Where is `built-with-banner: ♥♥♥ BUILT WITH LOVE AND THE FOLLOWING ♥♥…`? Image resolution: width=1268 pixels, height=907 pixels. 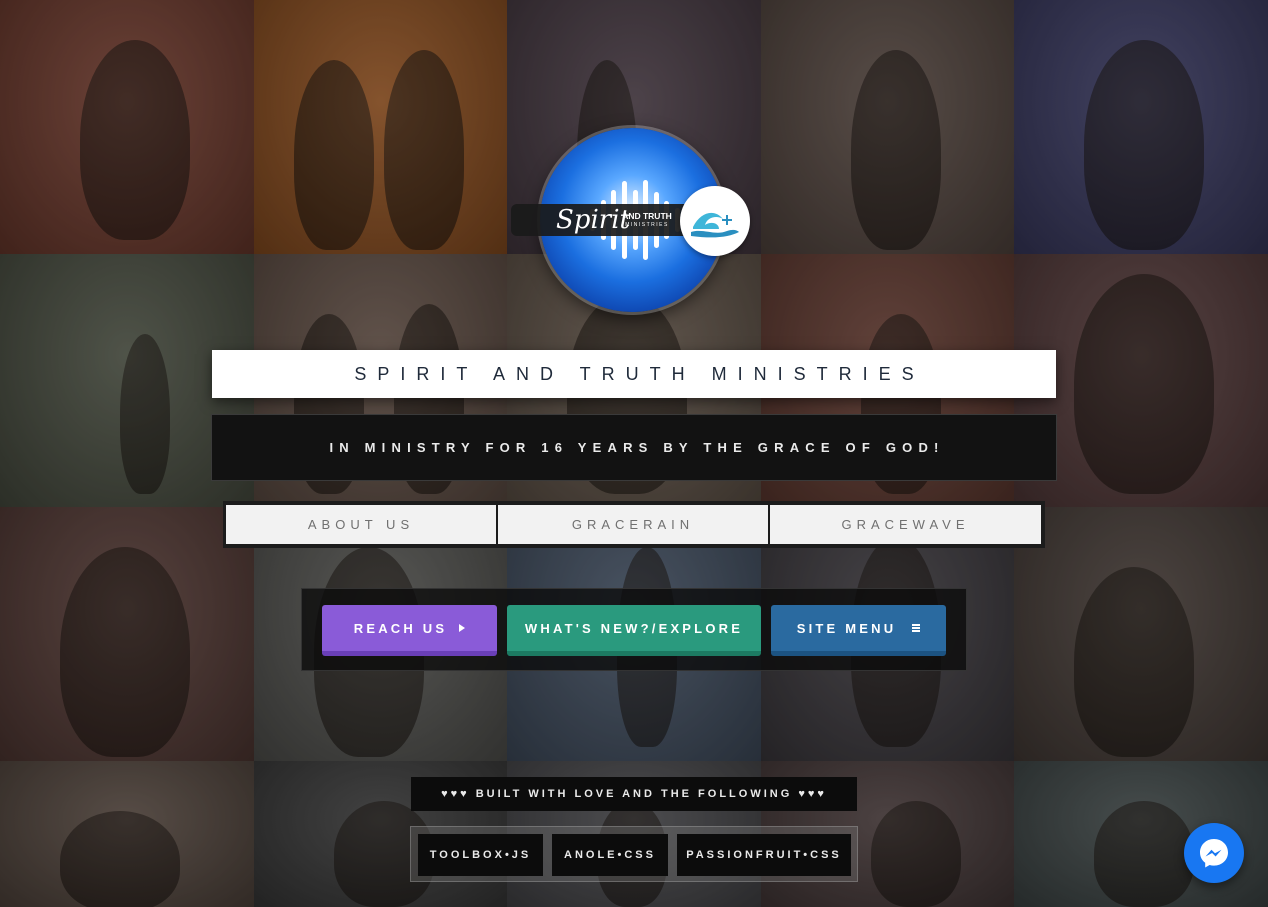
built-with-banner: ♥♥♥ BUILT WITH LOVE AND THE FOLLOWING ♥♥… is located at coordinates (634, 794).